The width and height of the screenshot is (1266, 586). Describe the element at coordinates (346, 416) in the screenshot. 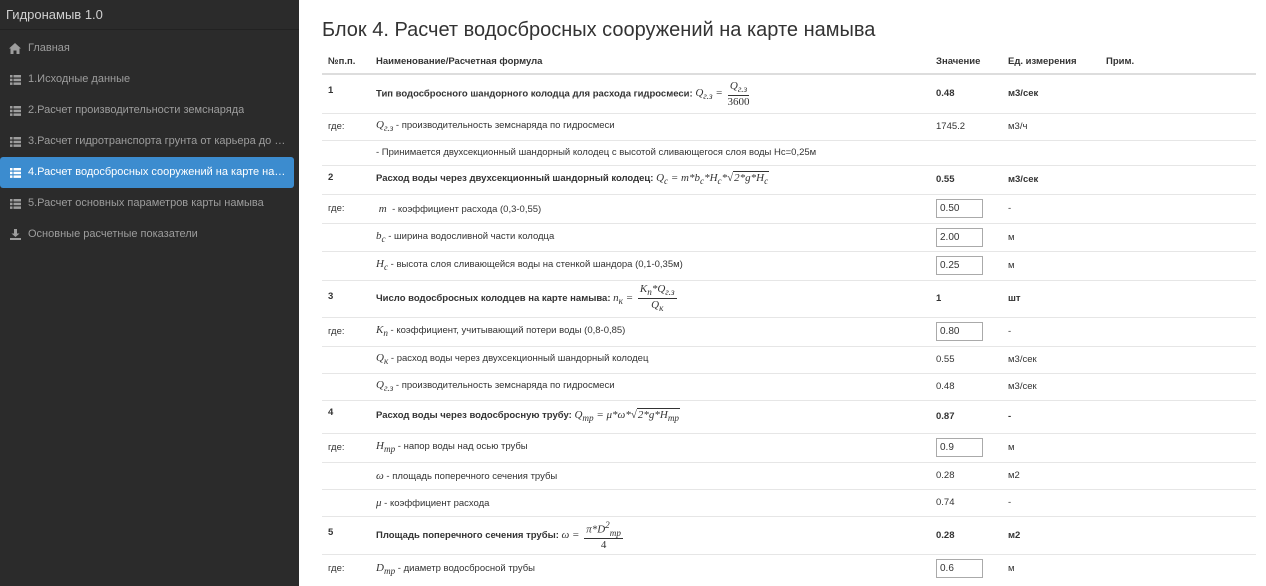

I see `row-num: 4` at that location.